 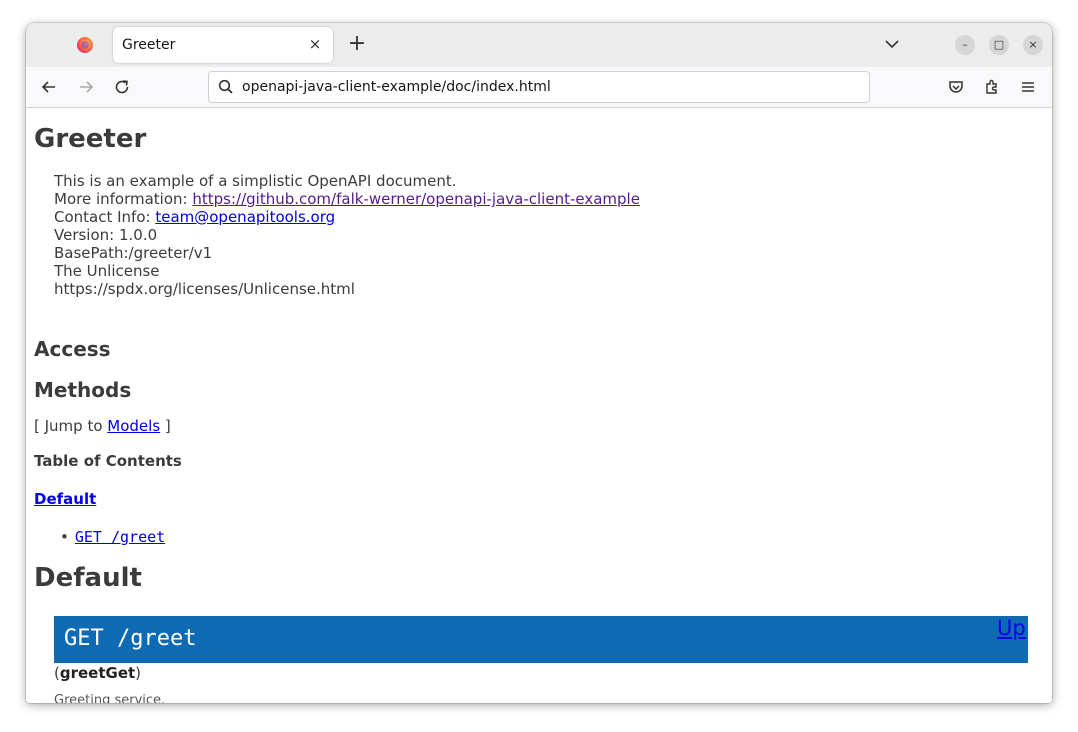 What do you see at coordinates (65, 499) in the screenshot?
I see `toc-default-link: Default` at bounding box center [65, 499].